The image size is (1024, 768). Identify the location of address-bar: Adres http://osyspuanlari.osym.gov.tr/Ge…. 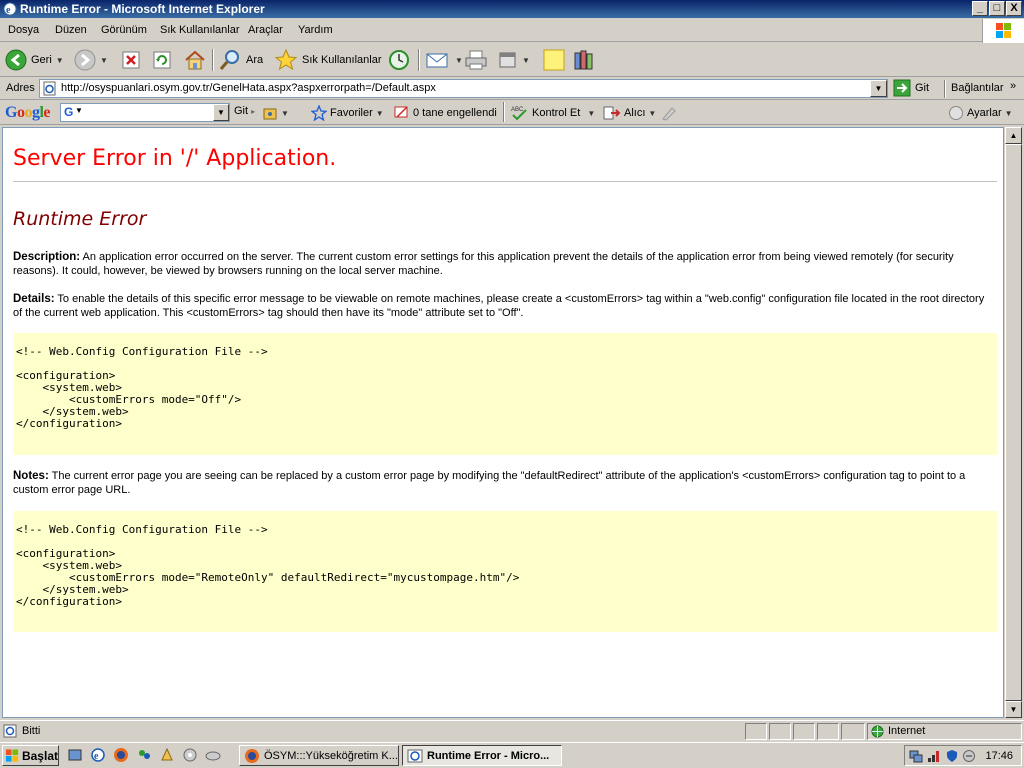
(512, 89).